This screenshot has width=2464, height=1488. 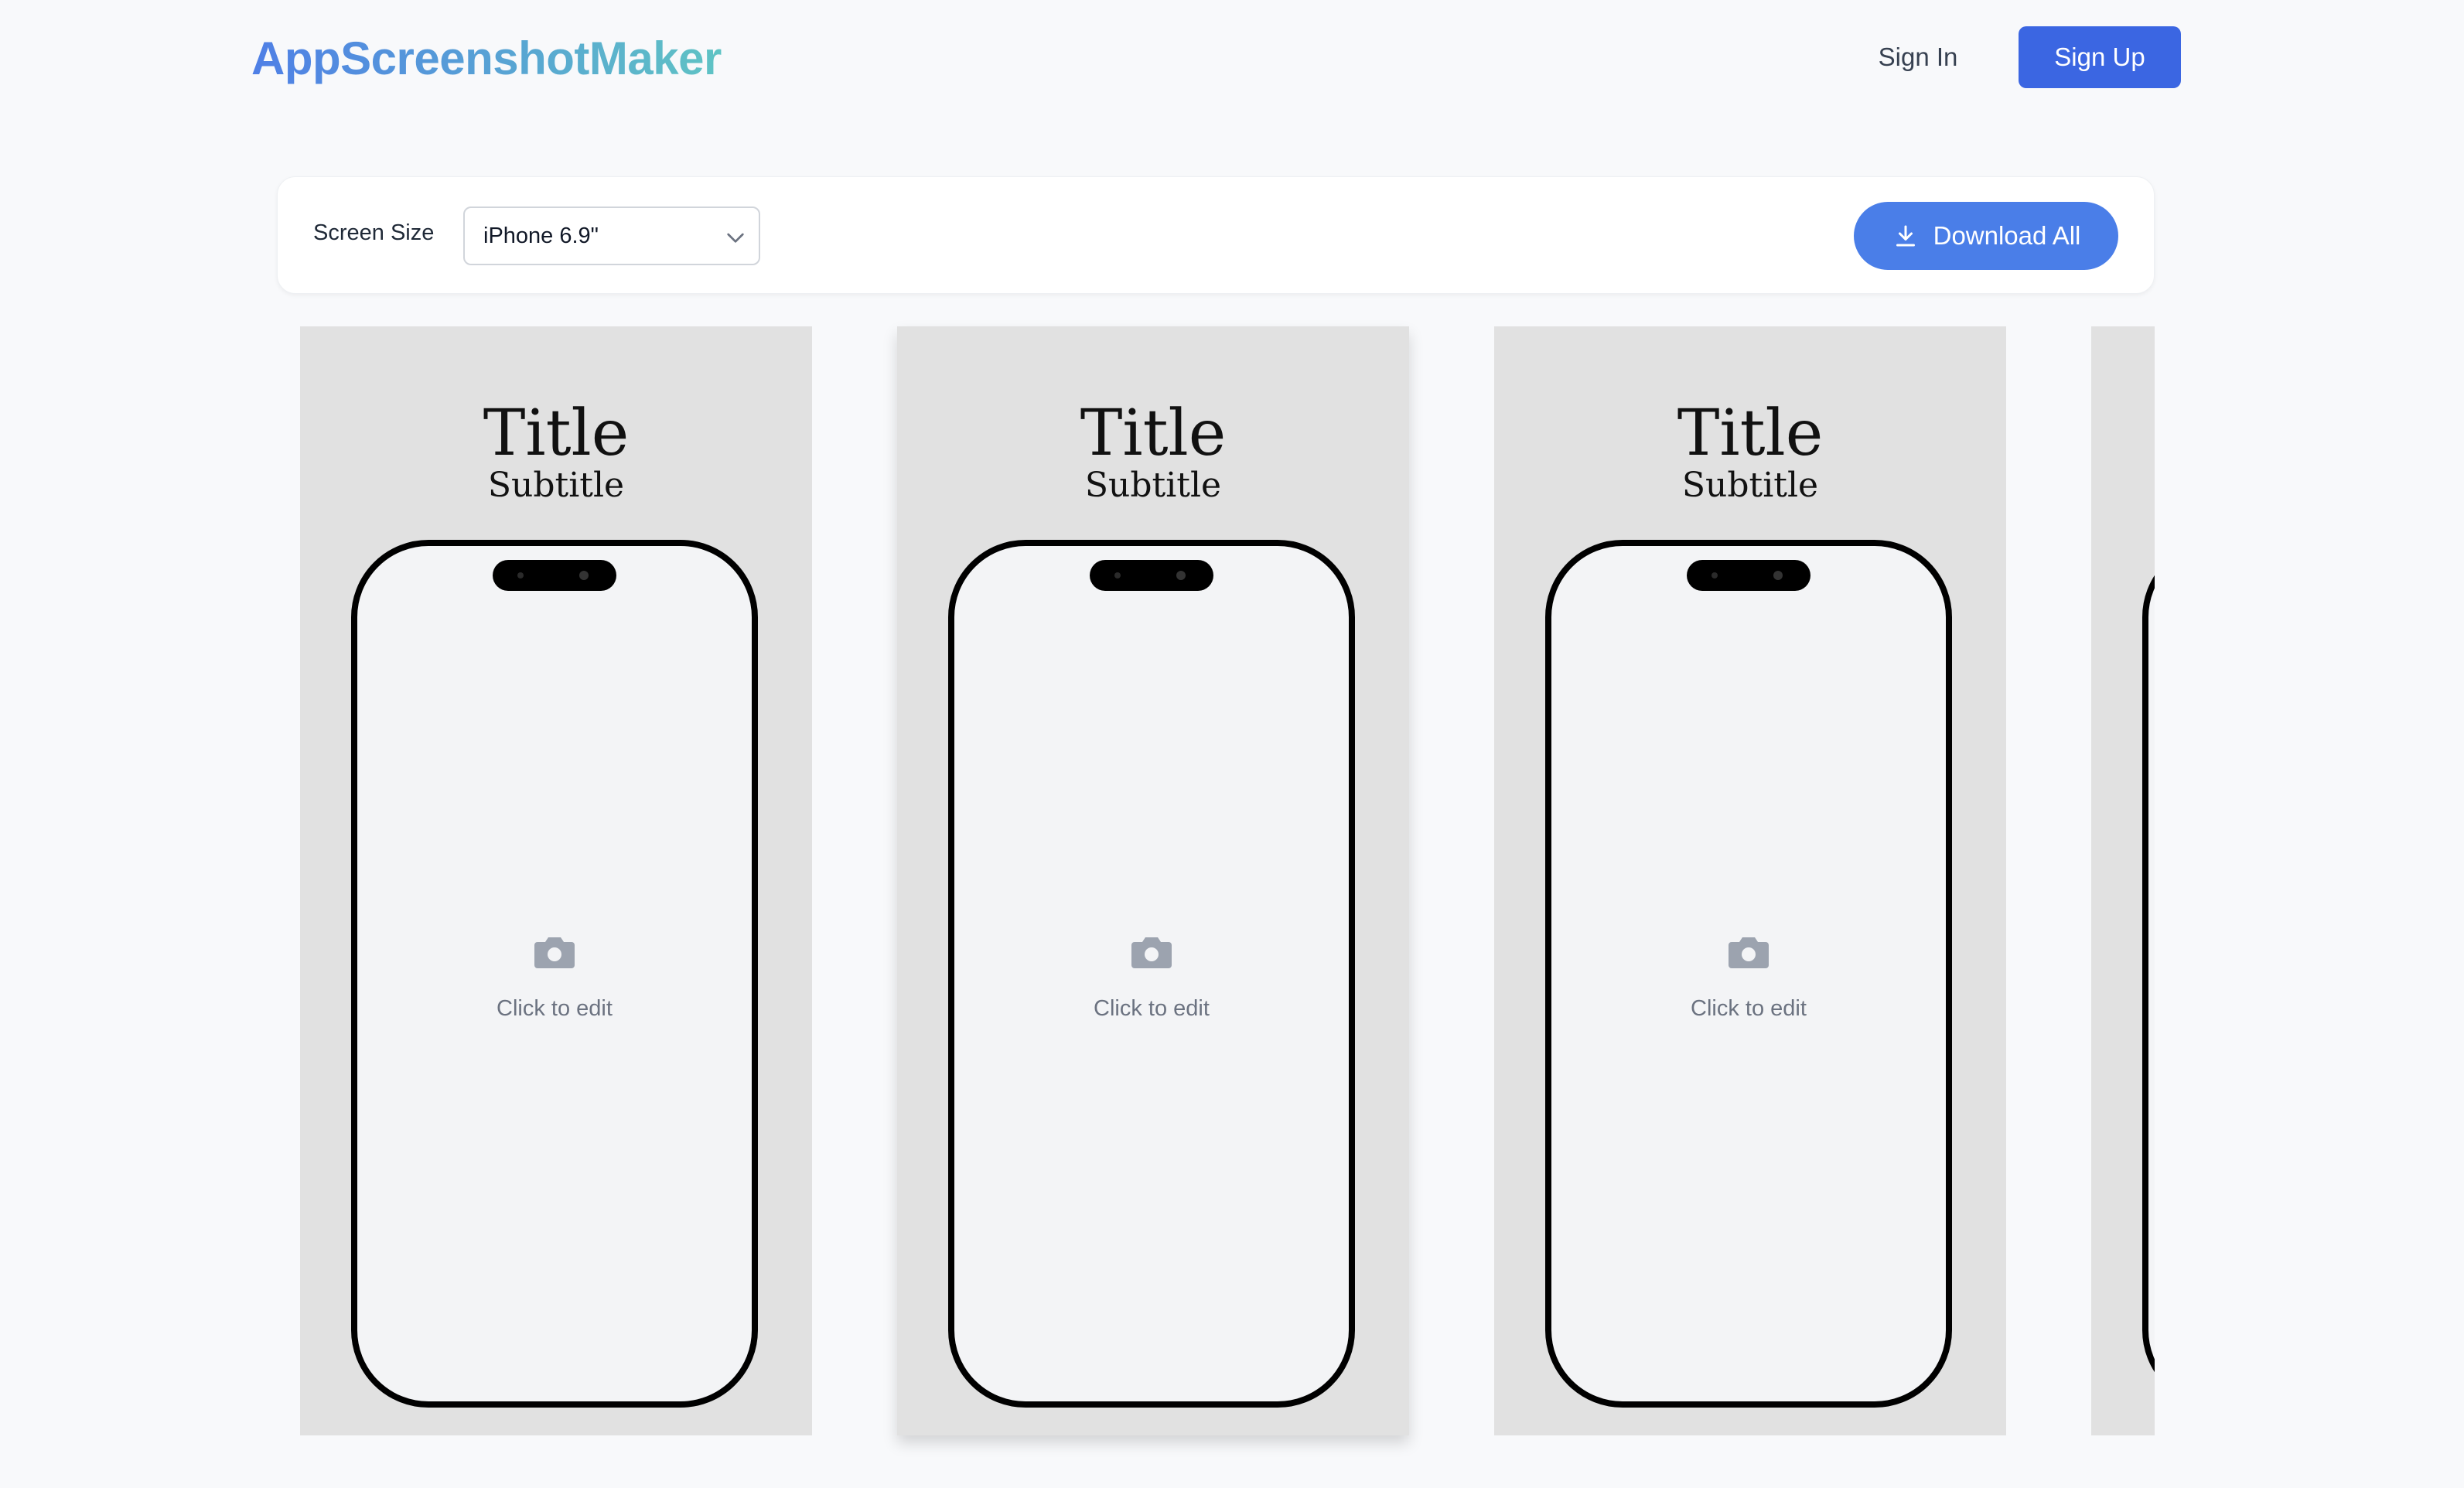 What do you see at coordinates (2123, 880) in the screenshot?
I see `screenshot-card-partial` at bounding box center [2123, 880].